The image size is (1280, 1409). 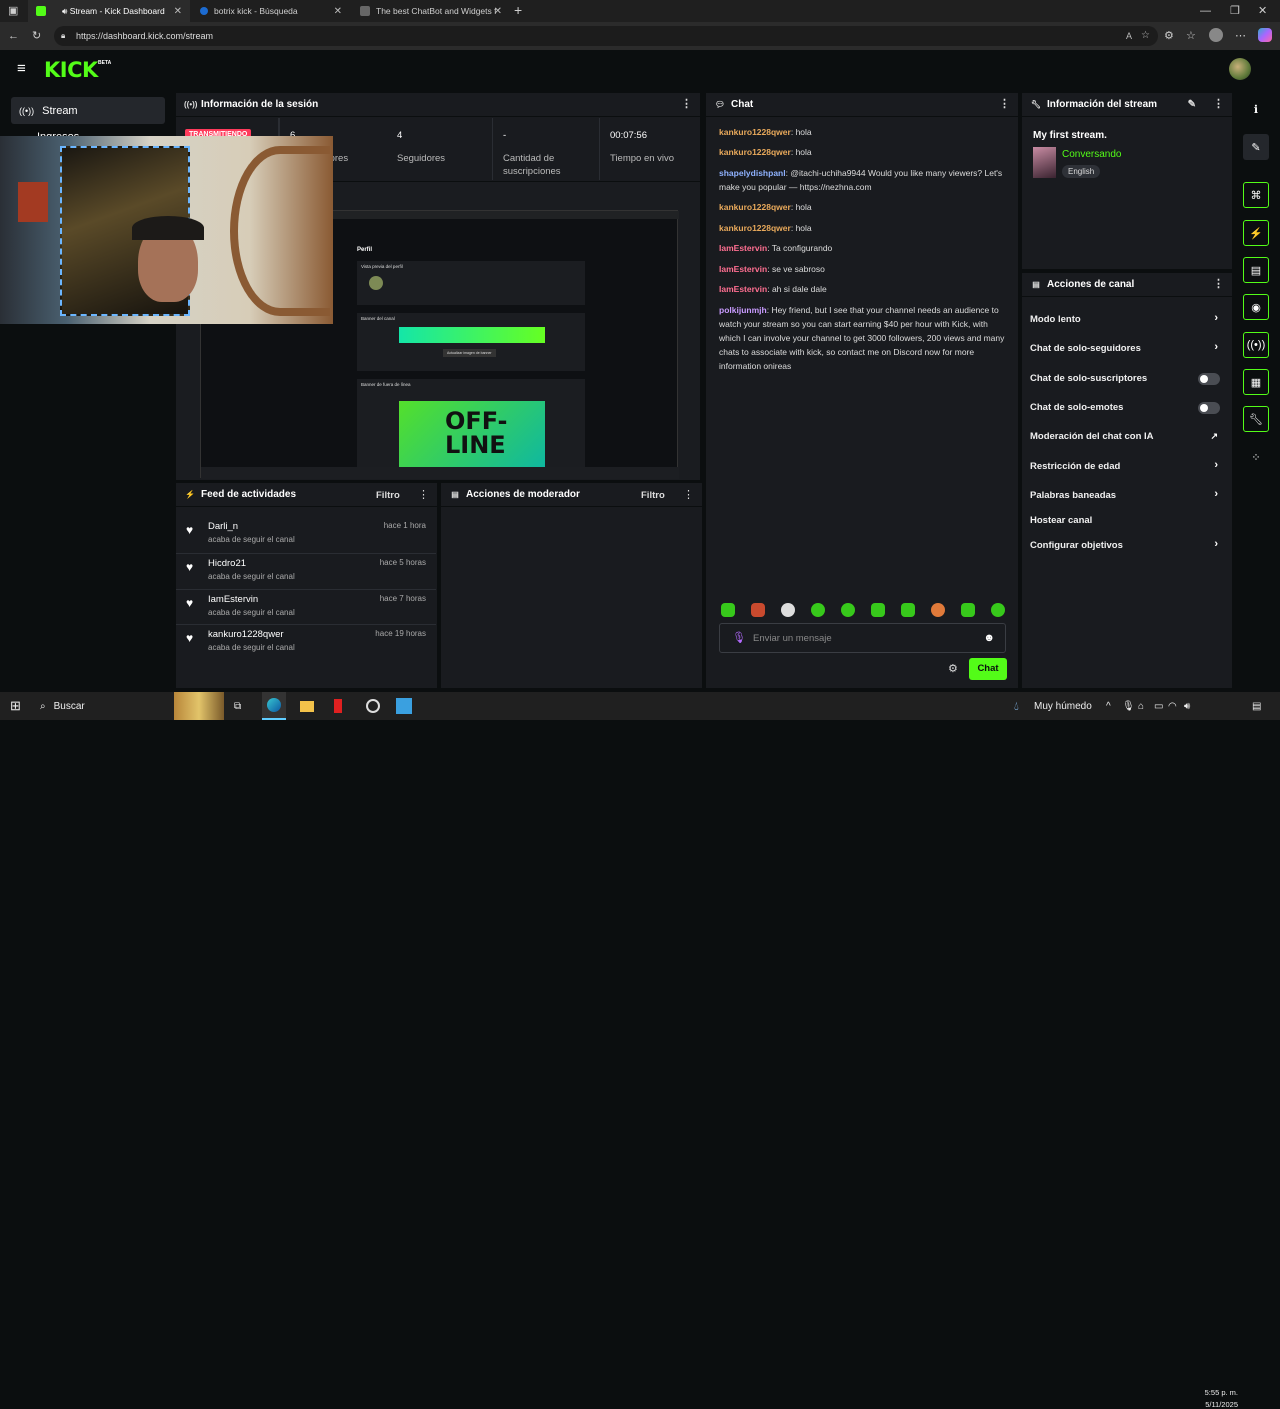 I want to click on lightning-icon: ⚡, so click(x=1256, y=233).